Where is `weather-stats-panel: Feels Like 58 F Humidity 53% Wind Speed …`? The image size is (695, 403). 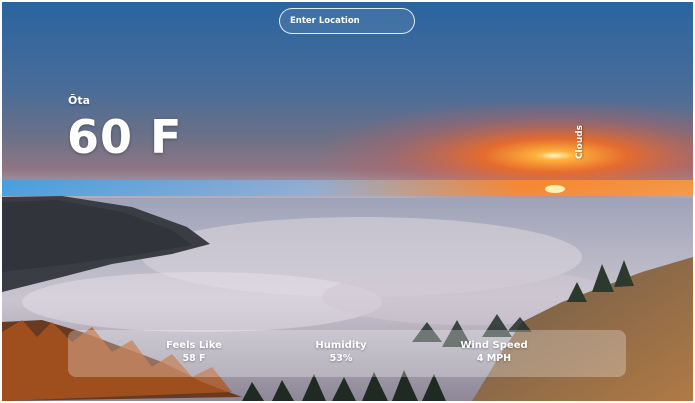 weather-stats-panel: Feels Like 58 F Humidity 53% Wind Speed … is located at coordinates (347, 353).